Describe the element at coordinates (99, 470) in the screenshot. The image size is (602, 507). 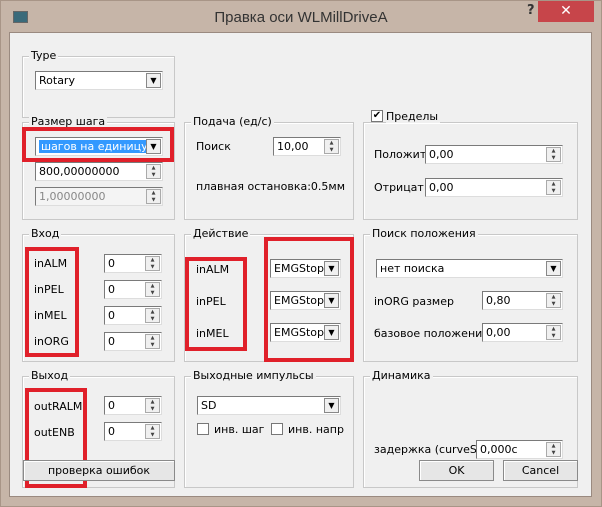
I see `check-errors-button: проверка ошибок` at that location.